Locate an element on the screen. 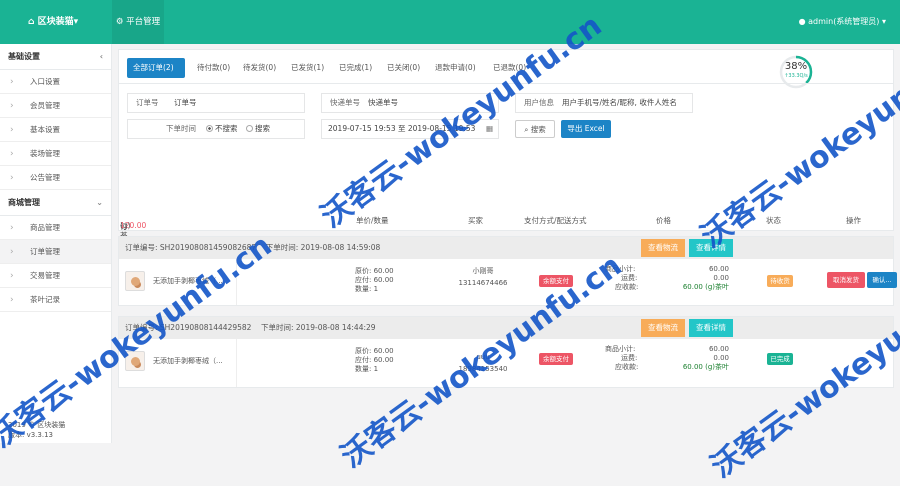 The image size is (900, 486). order-number-field: 订单号 订单号 is located at coordinates (216, 103).